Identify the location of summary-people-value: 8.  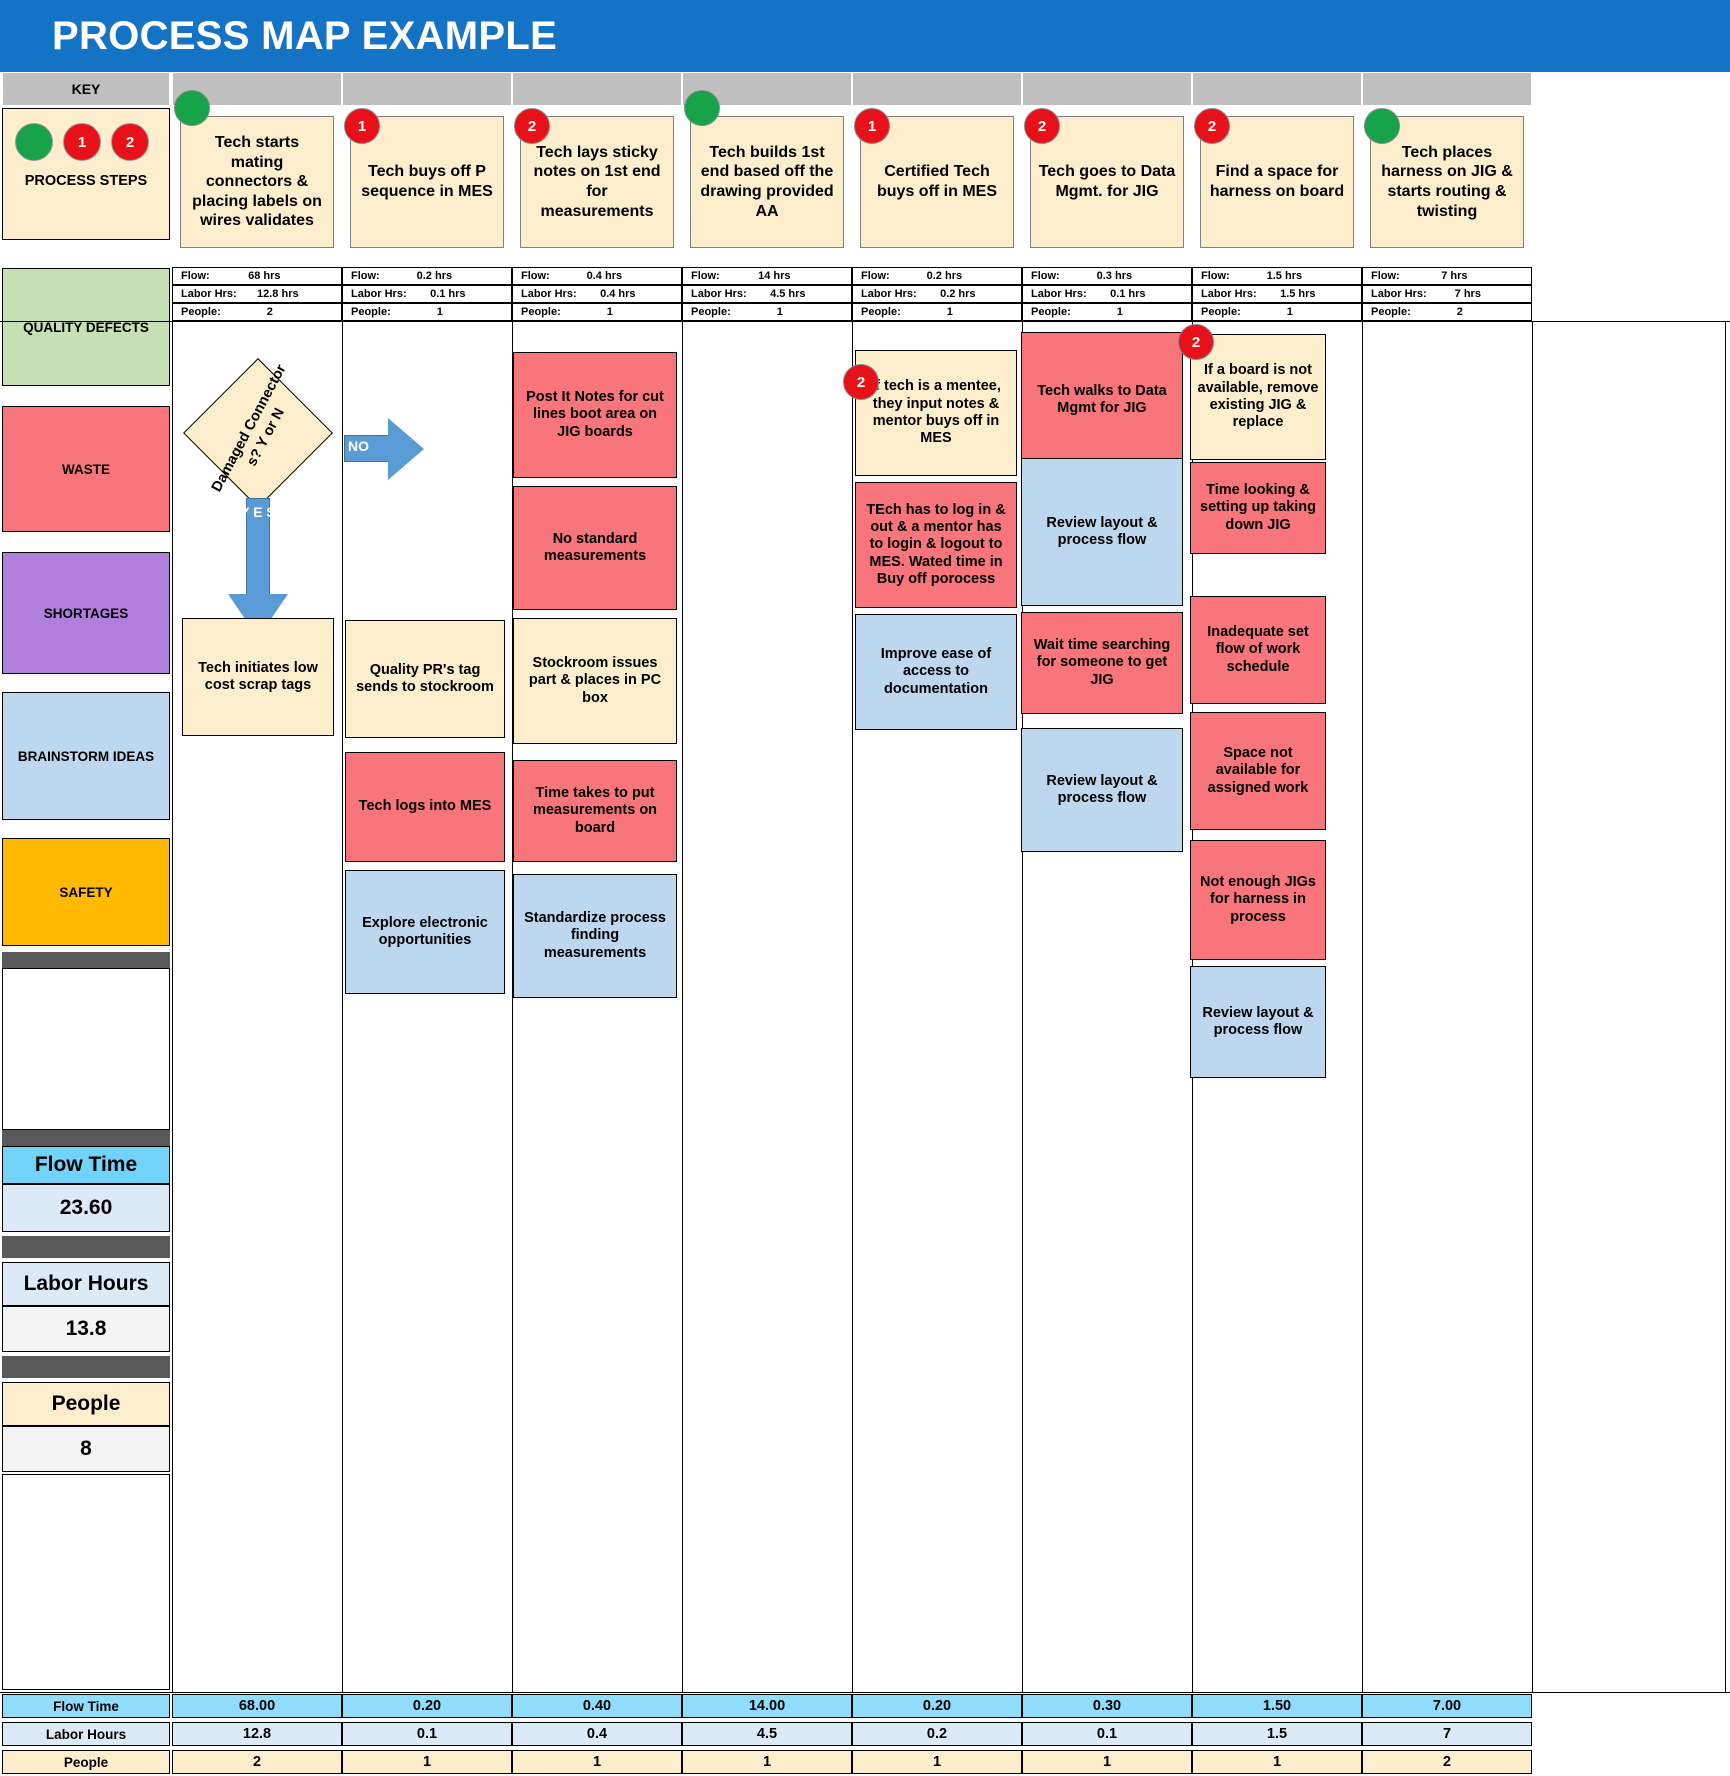
(86, 1449).